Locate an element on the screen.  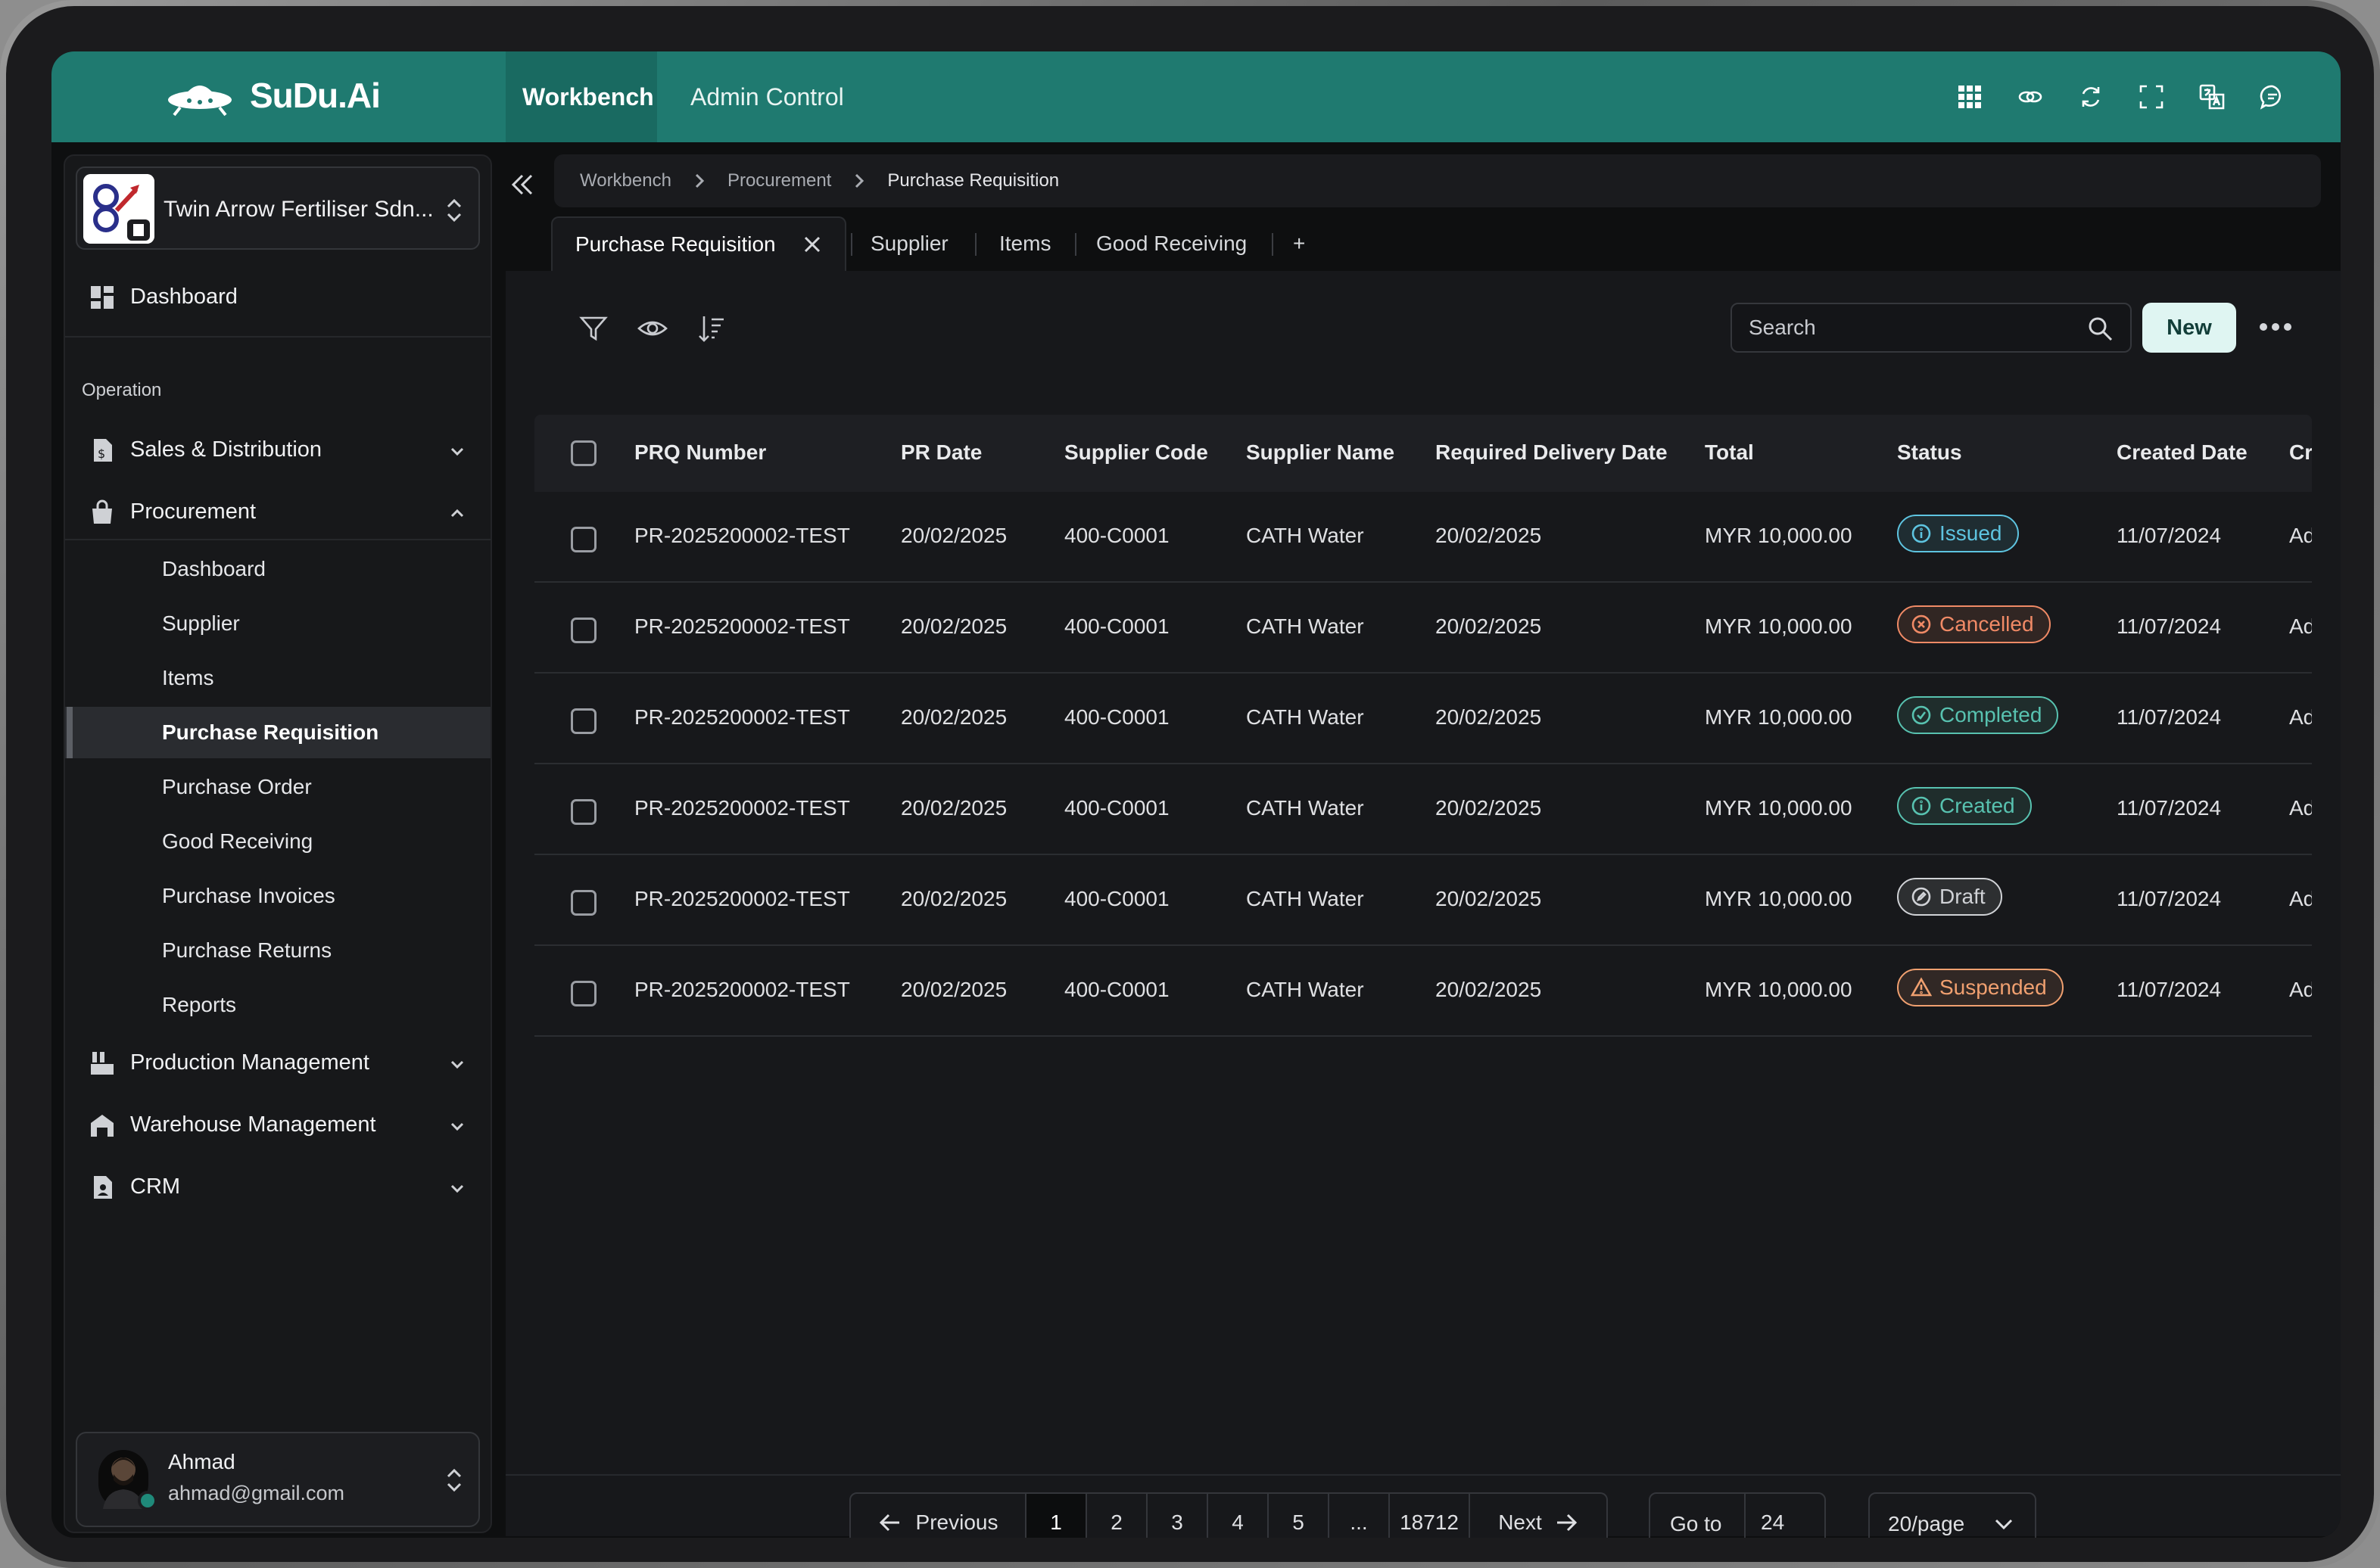
sidebar-item-production-management: Production Management is located at coordinates (278, 1062).